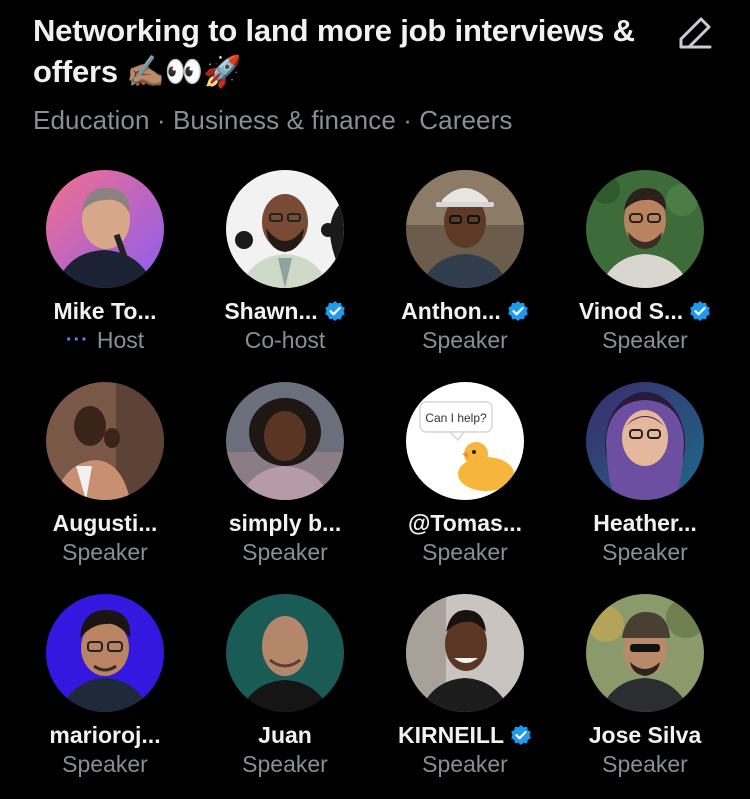  I want to click on participant-card: Augusti... Speaker, so click(105, 488).